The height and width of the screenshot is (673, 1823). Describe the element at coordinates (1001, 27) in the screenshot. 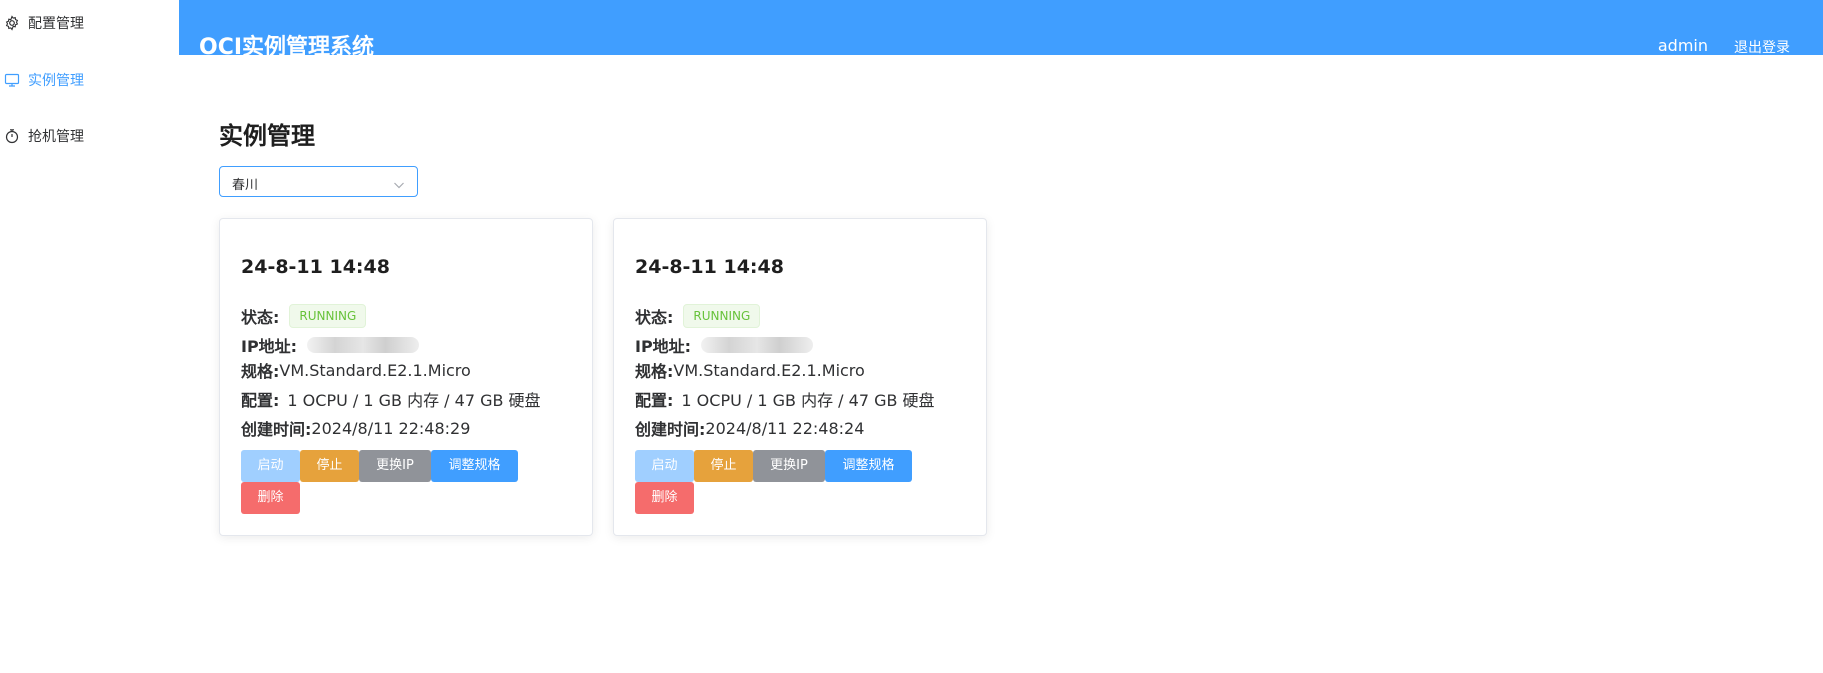

I see `top-header: OCI实例管理系统 admin 退出登录` at that location.